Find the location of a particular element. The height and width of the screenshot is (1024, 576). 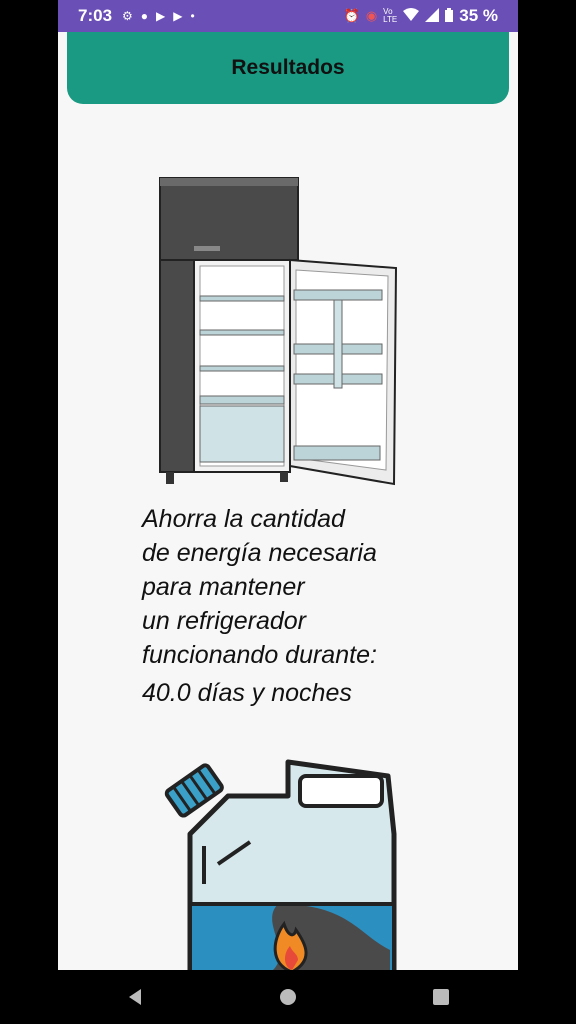

record-icon: ◉ is located at coordinates (371, 15).